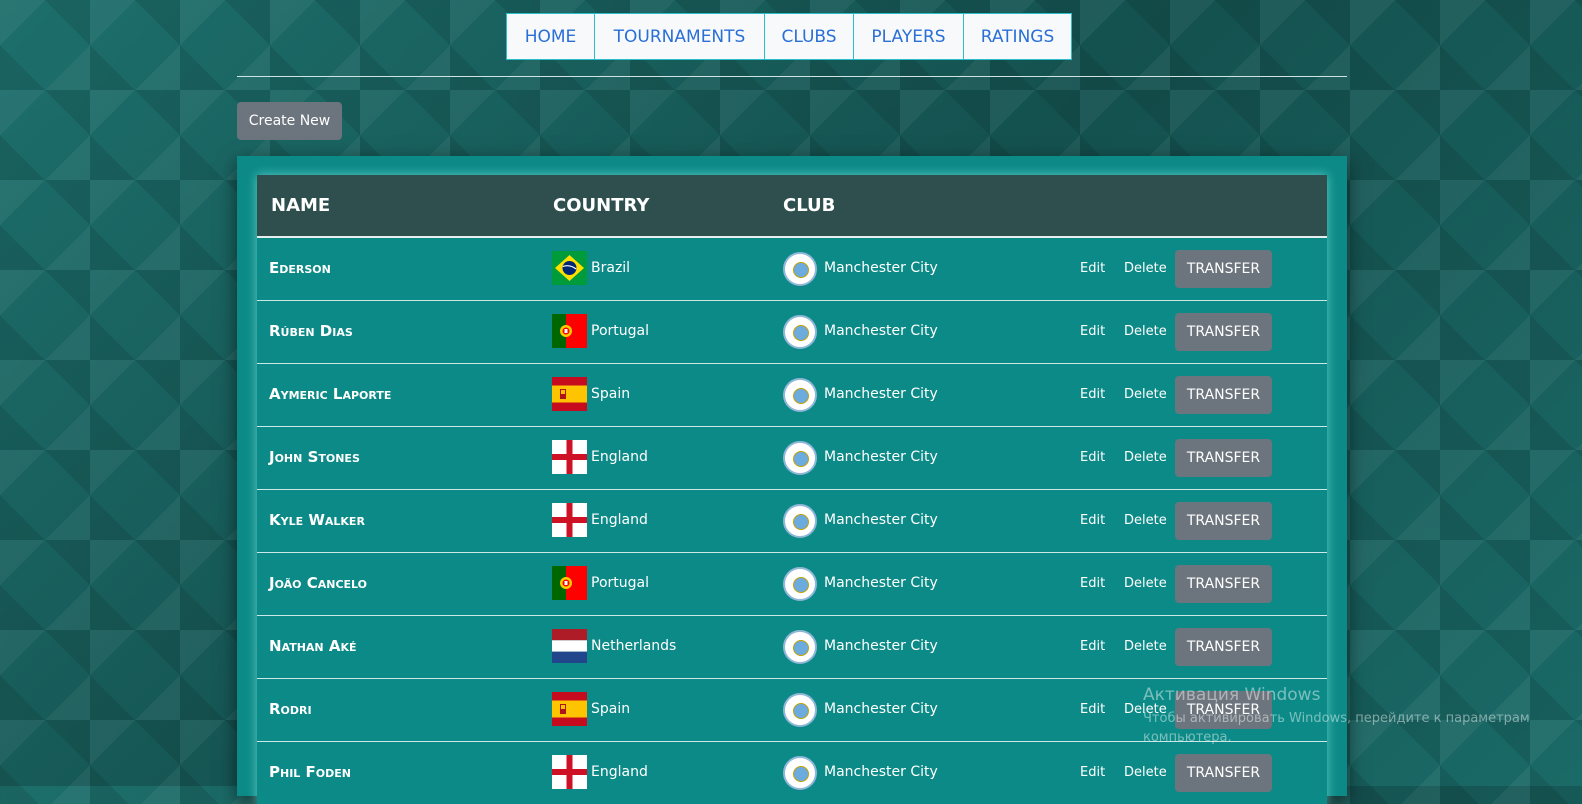 The height and width of the screenshot is (804, 1582). I want to click on nav-clubs: CLUBS, so click(809, 36).